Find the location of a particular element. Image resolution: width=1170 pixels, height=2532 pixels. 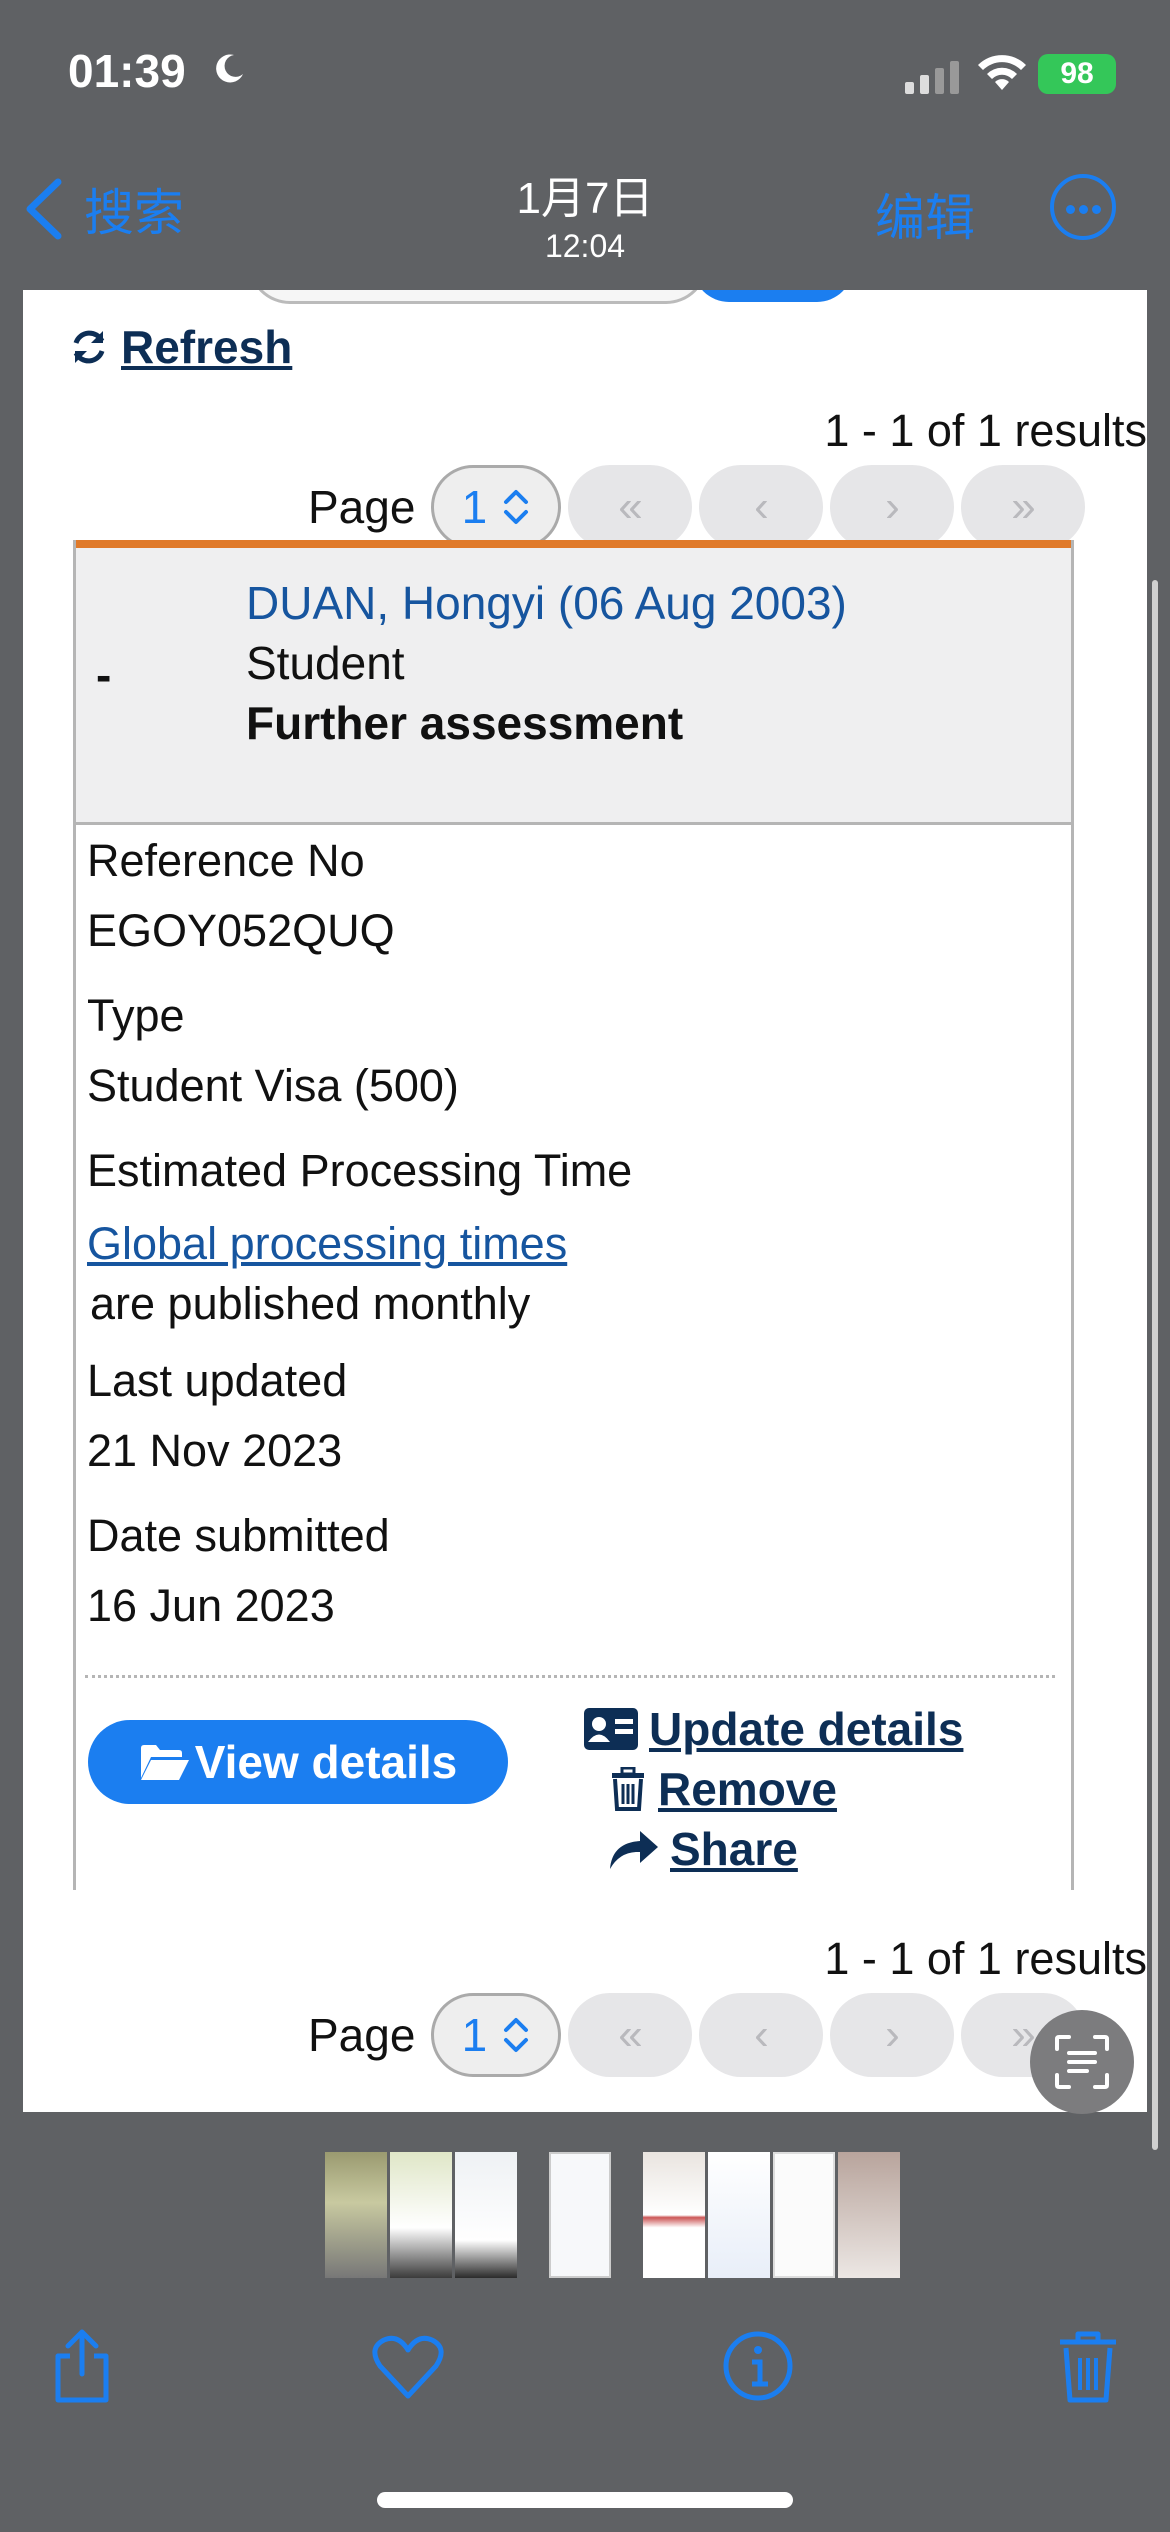

processing-label: Estimated Processing Time is located at coordinates (360, 1170).